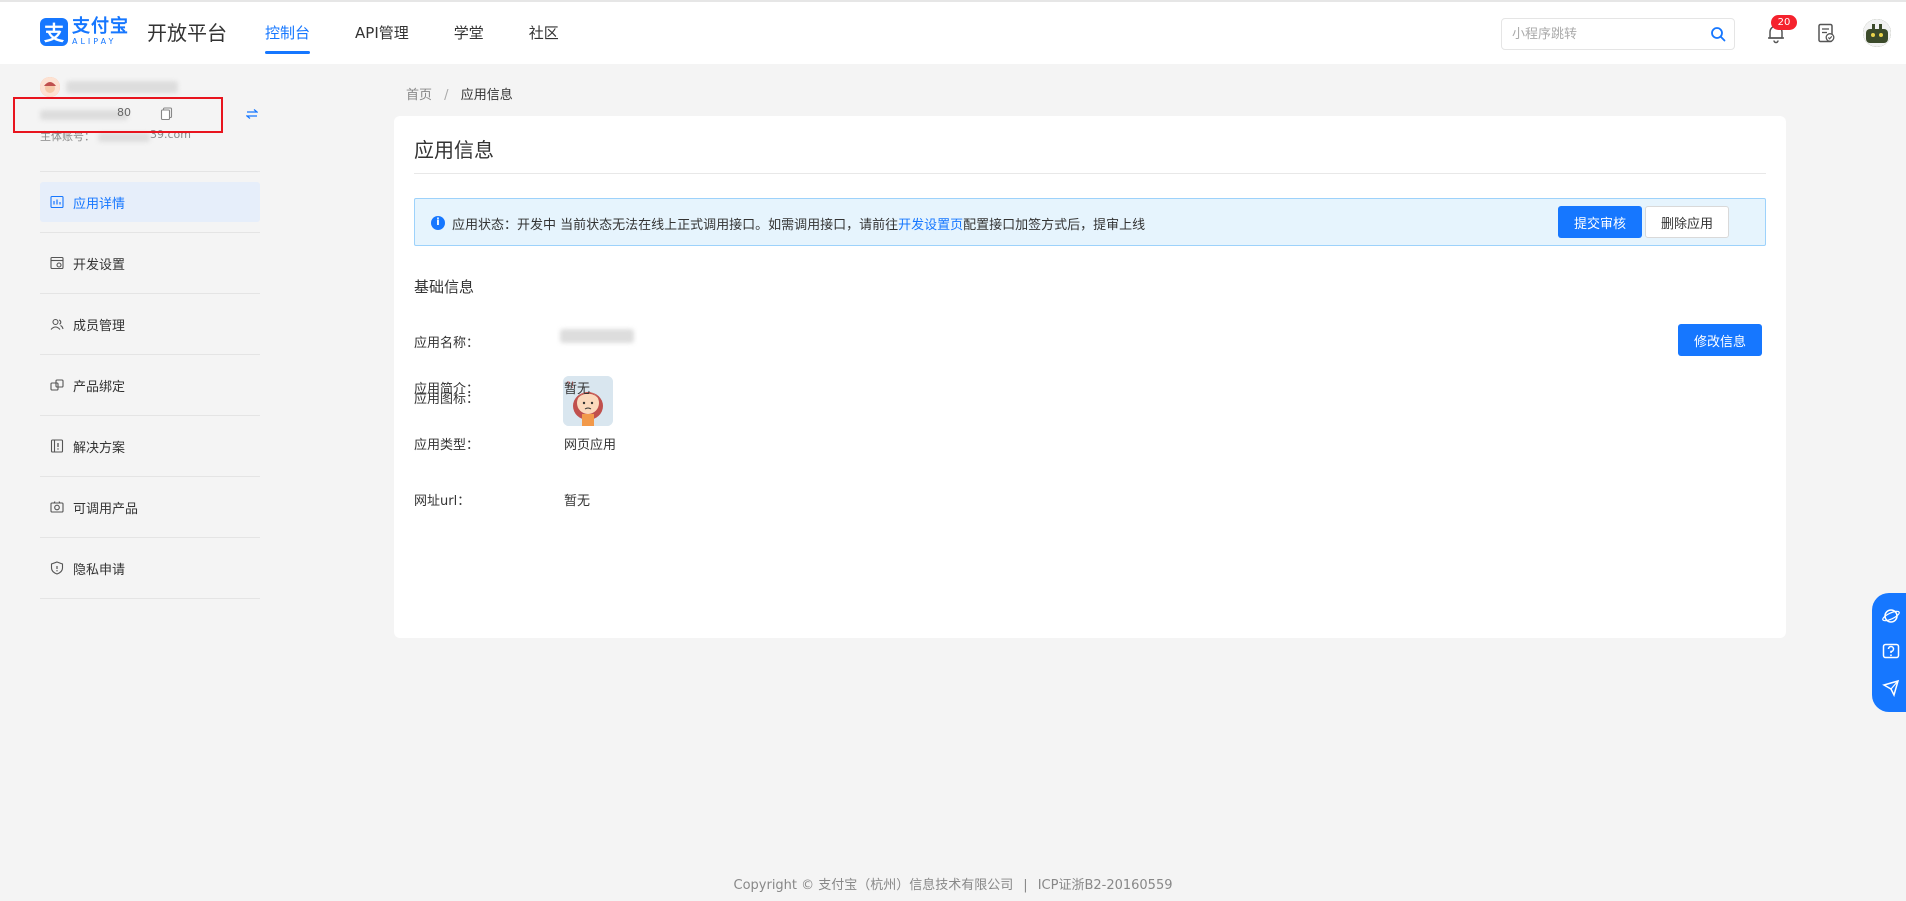  Describe the element at coordinates (94, 41) in the screenshot. I see `logo-en-text: ALIPAY` at that location.